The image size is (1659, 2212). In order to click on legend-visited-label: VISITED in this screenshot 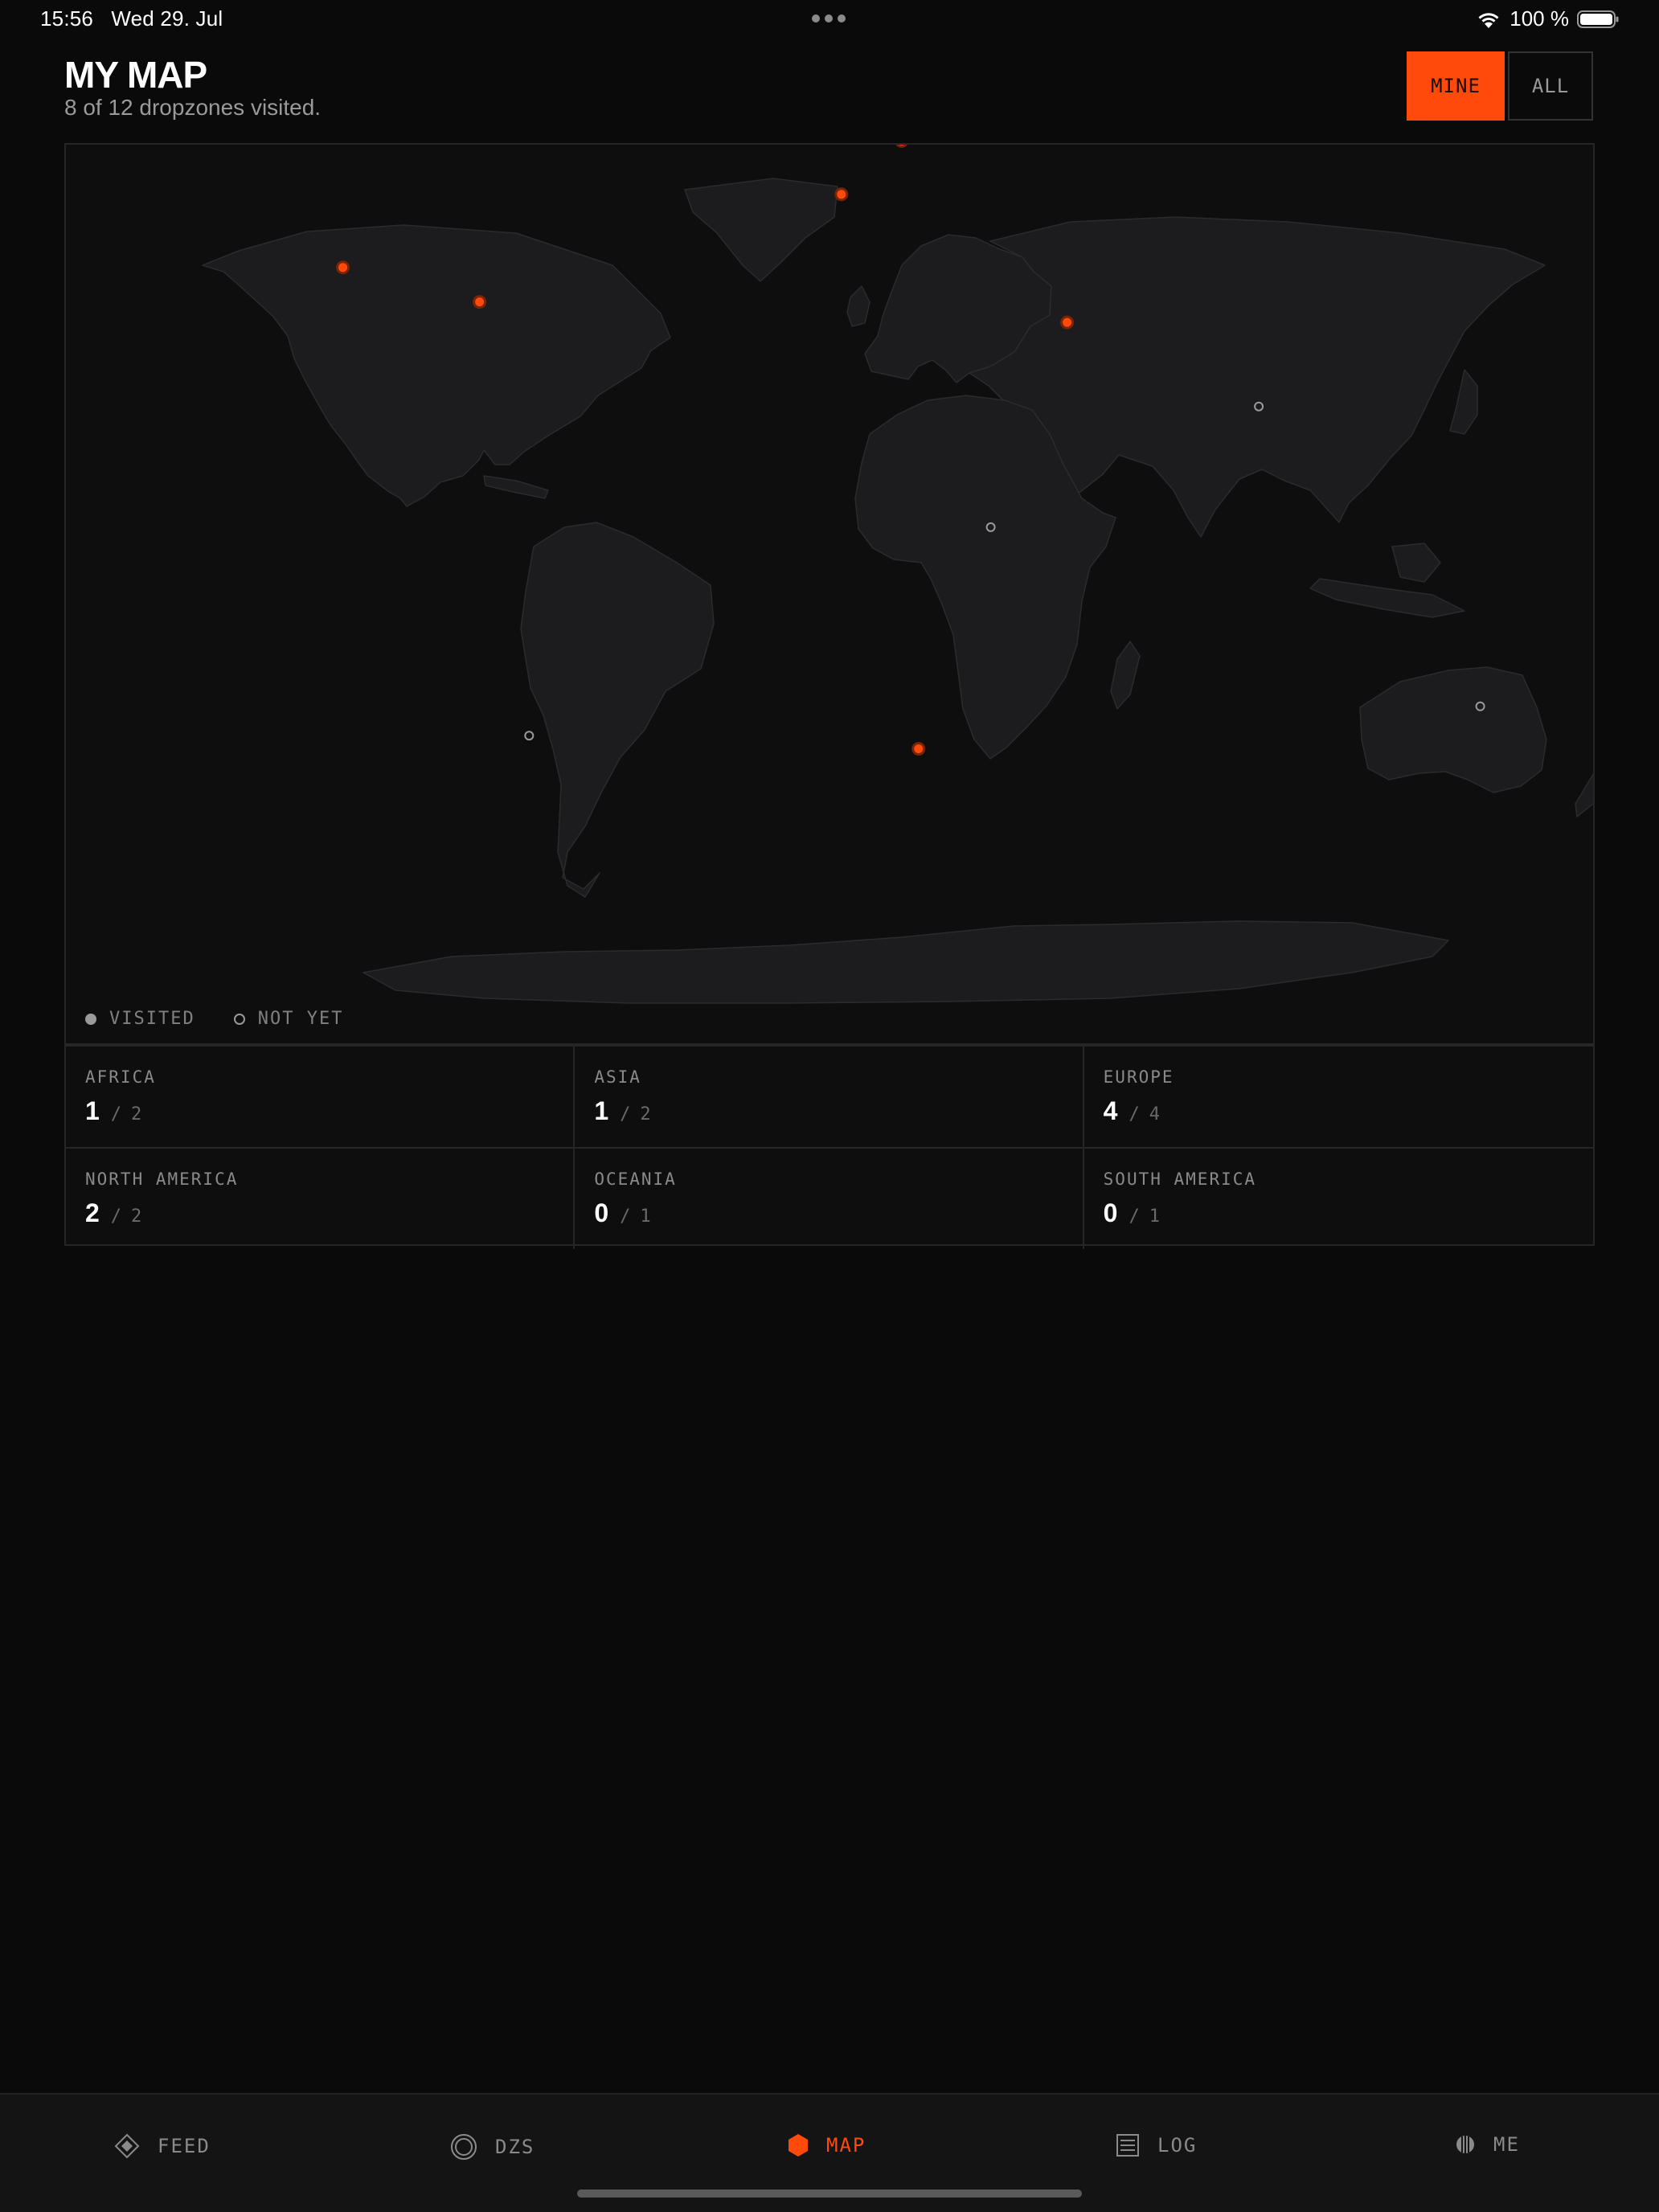, I will do `click(152, 1019)`.